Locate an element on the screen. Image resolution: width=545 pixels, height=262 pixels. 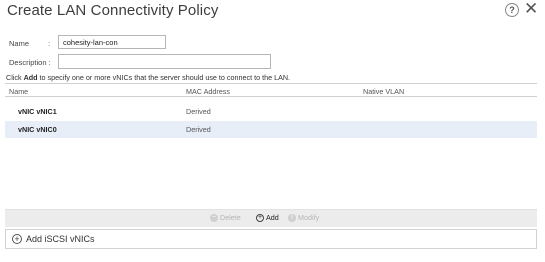
table-row: vNIC vNIC1 Derived is located at coordinates (271, 111).